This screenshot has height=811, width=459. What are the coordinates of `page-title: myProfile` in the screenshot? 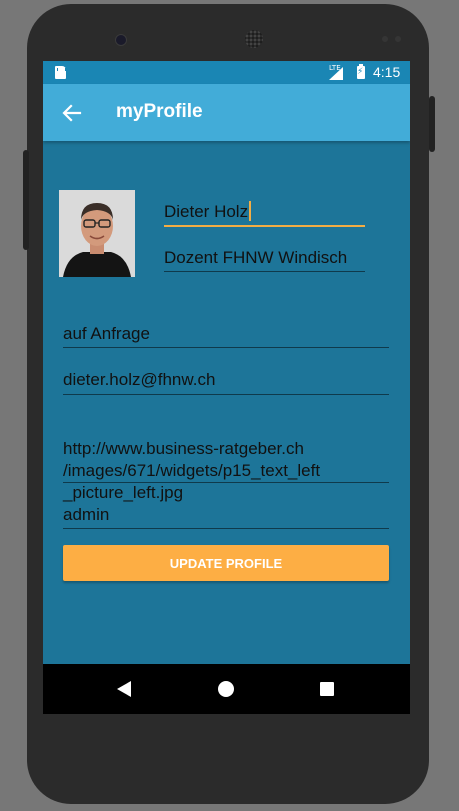 It's located at (159, 111).